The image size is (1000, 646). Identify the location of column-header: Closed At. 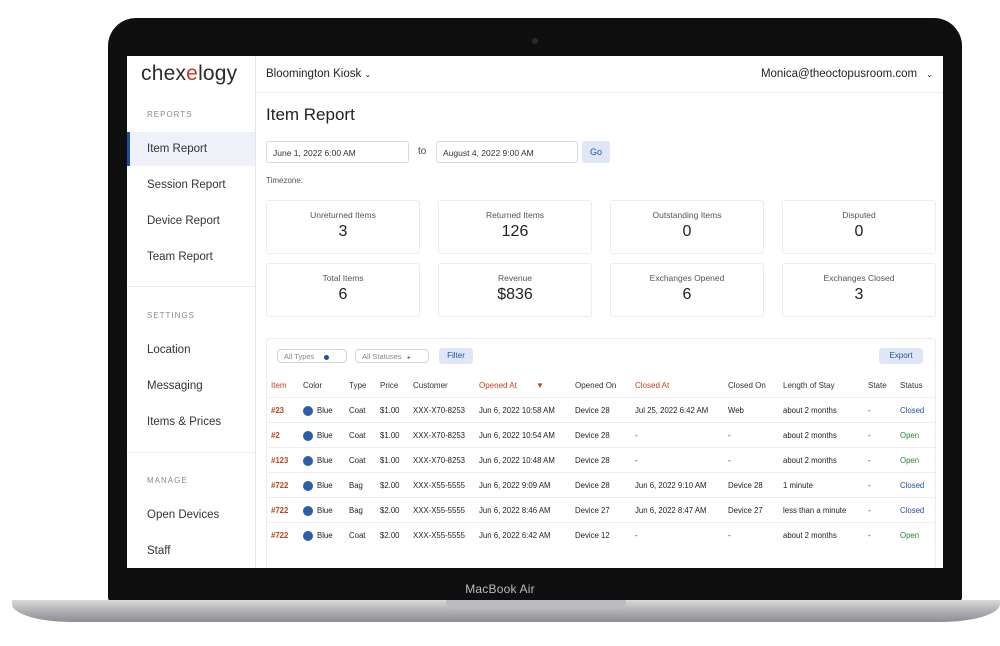
(652, 385).